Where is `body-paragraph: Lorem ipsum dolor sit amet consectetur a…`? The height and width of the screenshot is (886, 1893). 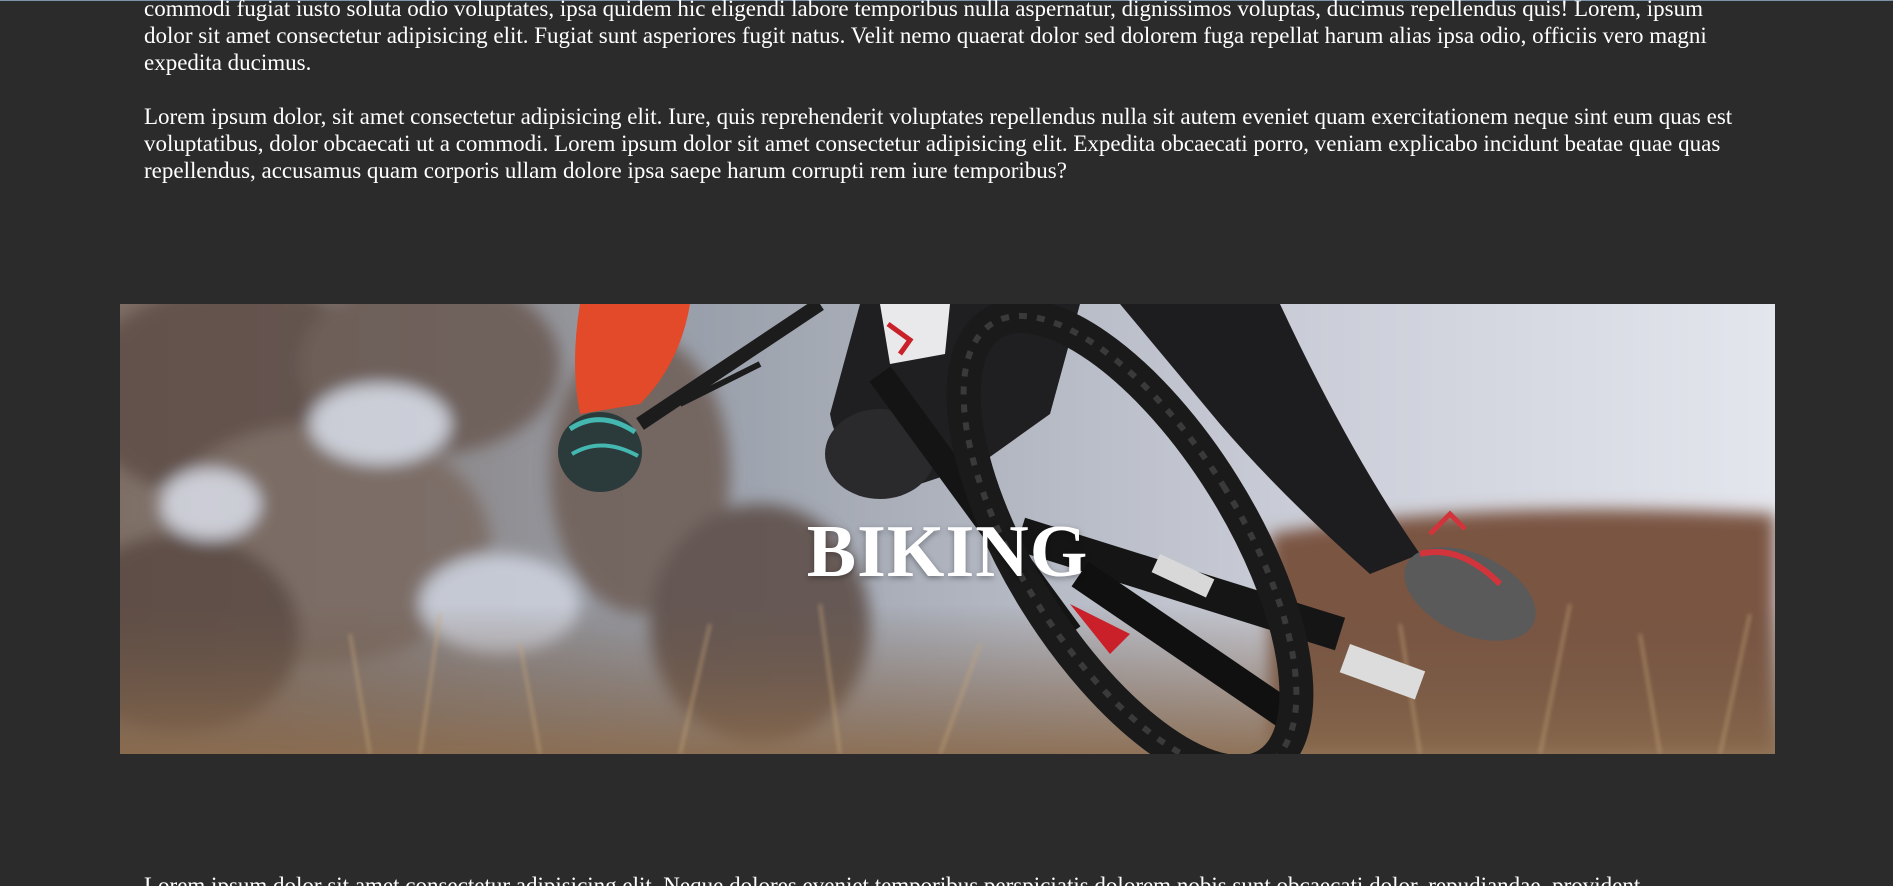 body-paragraph: Lorem ipsum dolor sit amet consectetur a… is located at coordinates (895, 879).